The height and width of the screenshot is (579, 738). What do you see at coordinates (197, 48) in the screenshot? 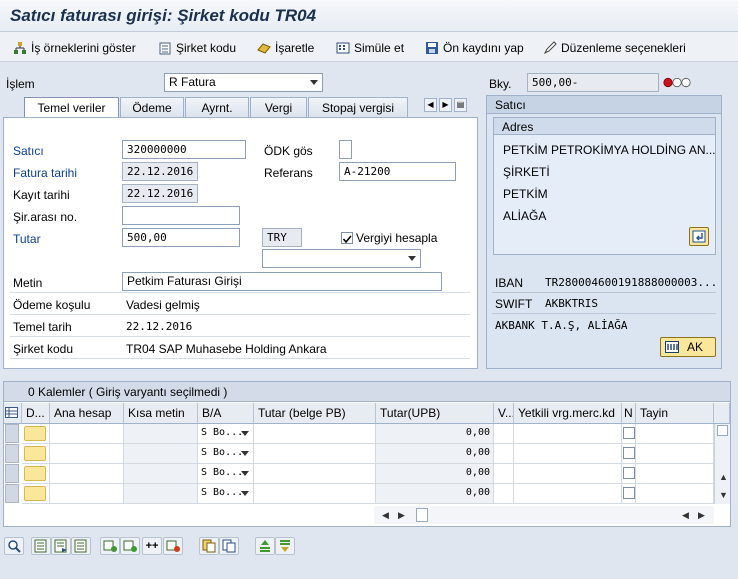
I see `company-code-button: Şirket kodu` at bounding box center [197, 48].